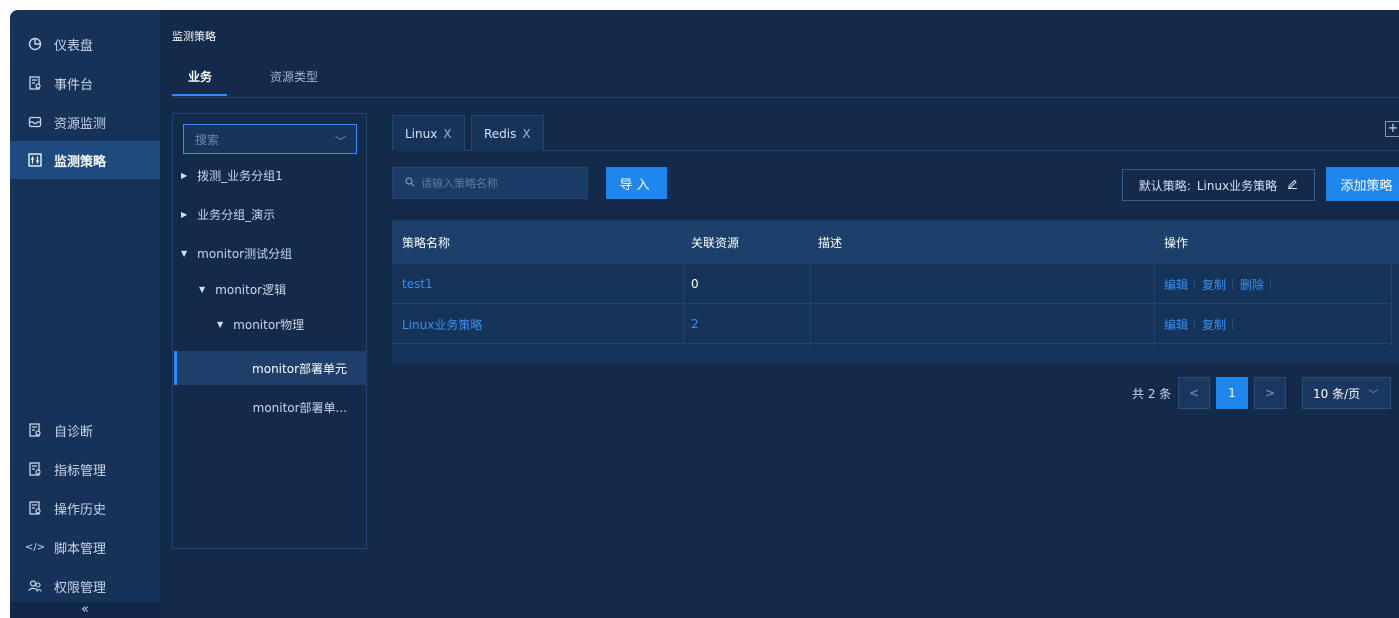 Image resolution: width=1399 pixels, height=618 pixels. I want to click on column-header: 关联资源, so click(715, 242).